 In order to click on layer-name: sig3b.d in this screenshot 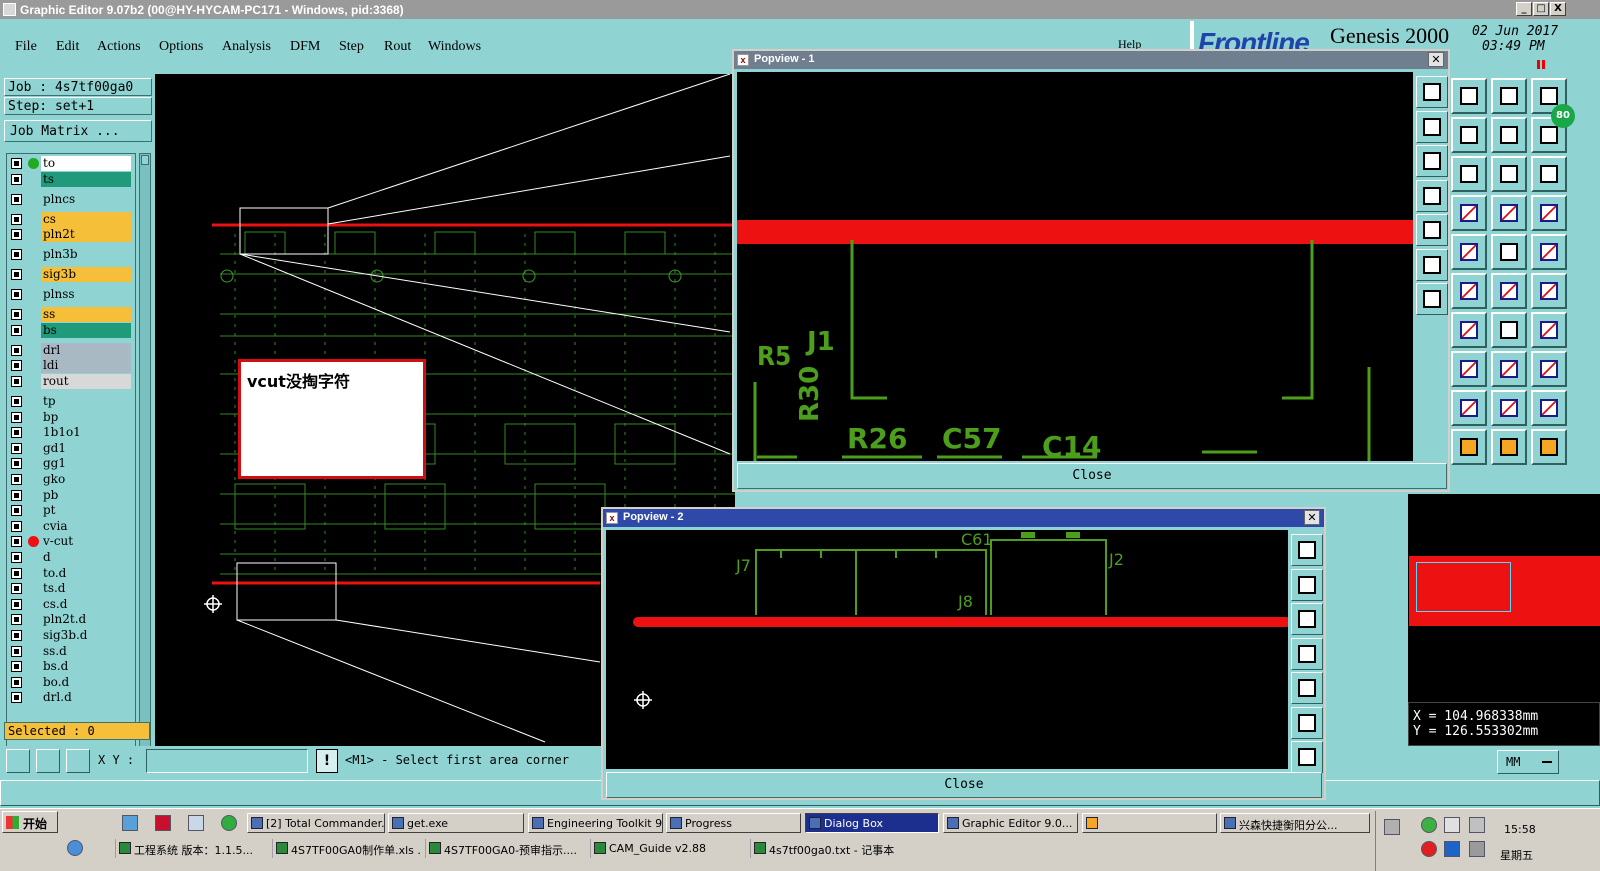, I will do `click(86, 635)`.